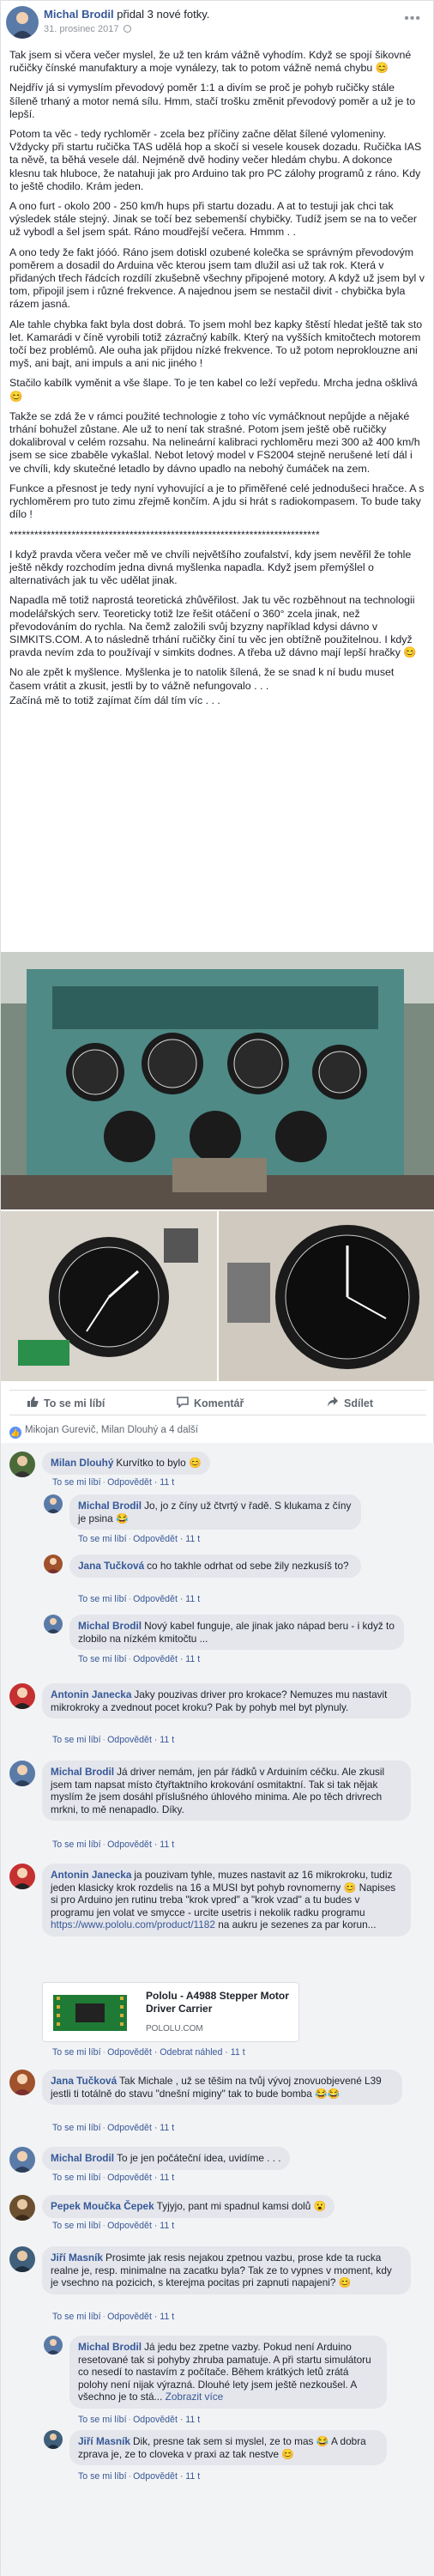  Describe the element at coordinates (217, 1430) in the screenshot. I see `reactions-summary: 👍 Mikojan Gurevič, Milan Dlouhý a 4 další` at that location.